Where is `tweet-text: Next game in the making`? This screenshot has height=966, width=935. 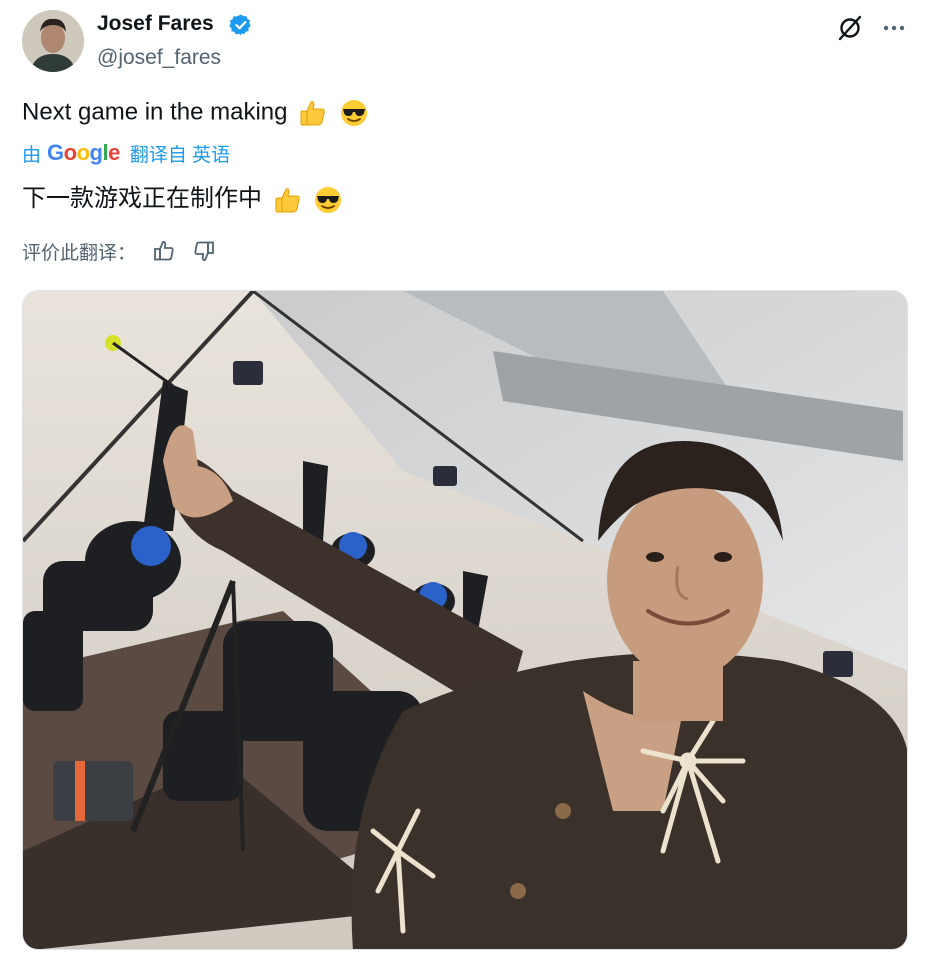
tweet-text: Next game in the making is located at coordinates (195, 113).